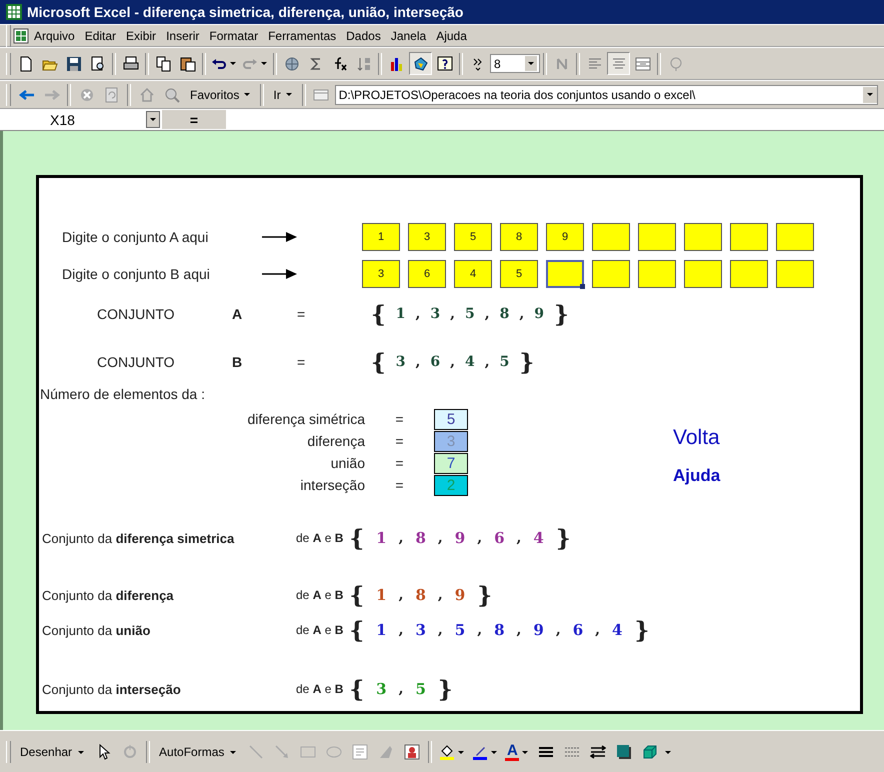  What do you see at coordinates (519, 237) in the screenshot?
I see `input-cell: 8` at bounding box center [519, 237].